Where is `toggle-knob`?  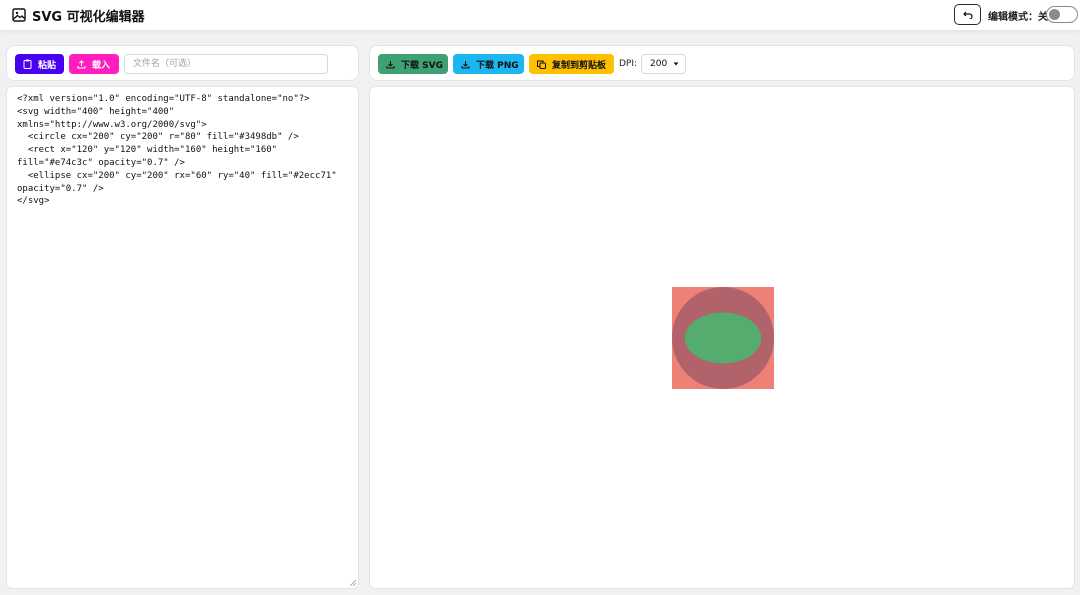
toggle-knob is located at coordinates (1054, 14).